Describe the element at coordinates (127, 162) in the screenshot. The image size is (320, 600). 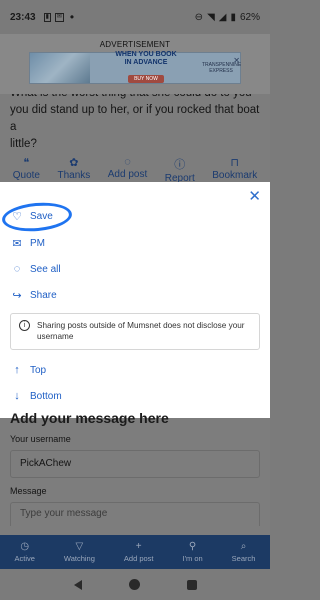
I see `add-post-icon: ◌` at that location.